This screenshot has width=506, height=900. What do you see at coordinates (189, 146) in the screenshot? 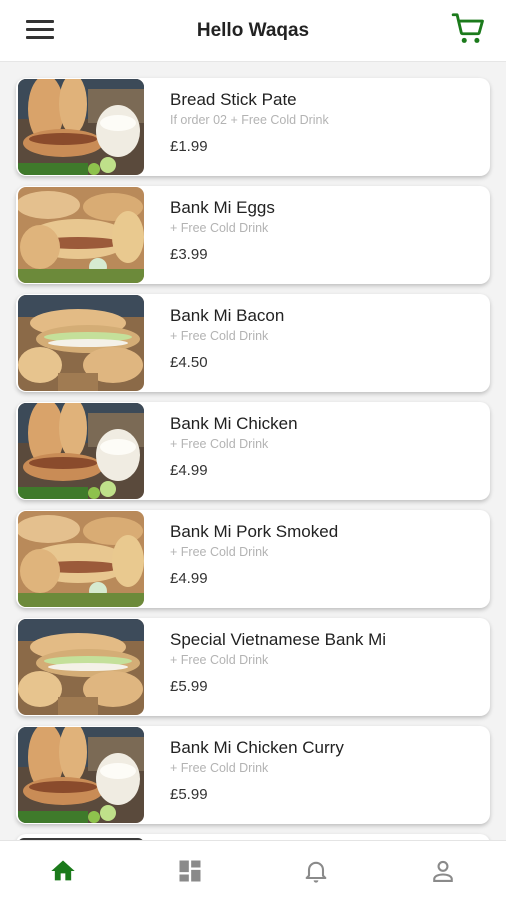
I see `product-price: £1.99` at bounding box center [189, 146].